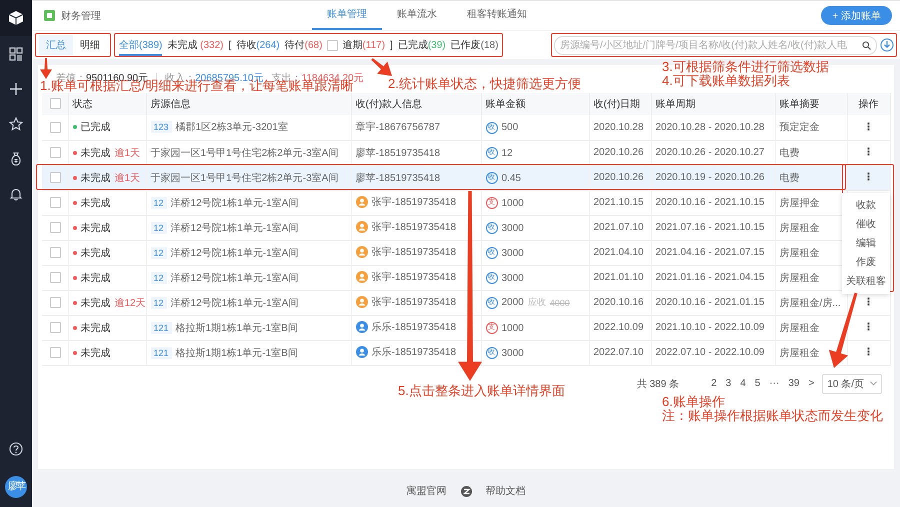  Describe the element at coordinates (170, 104) in the screenshot. I see `column-header: 房源信息` at that location.